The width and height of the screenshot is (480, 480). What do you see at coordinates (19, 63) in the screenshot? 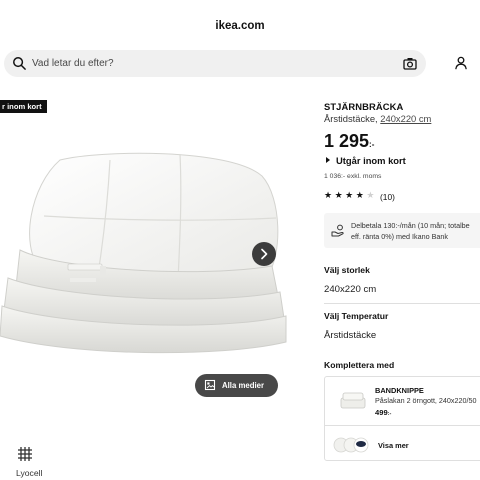
I see `search-icon` at bounding box center [19, 63].